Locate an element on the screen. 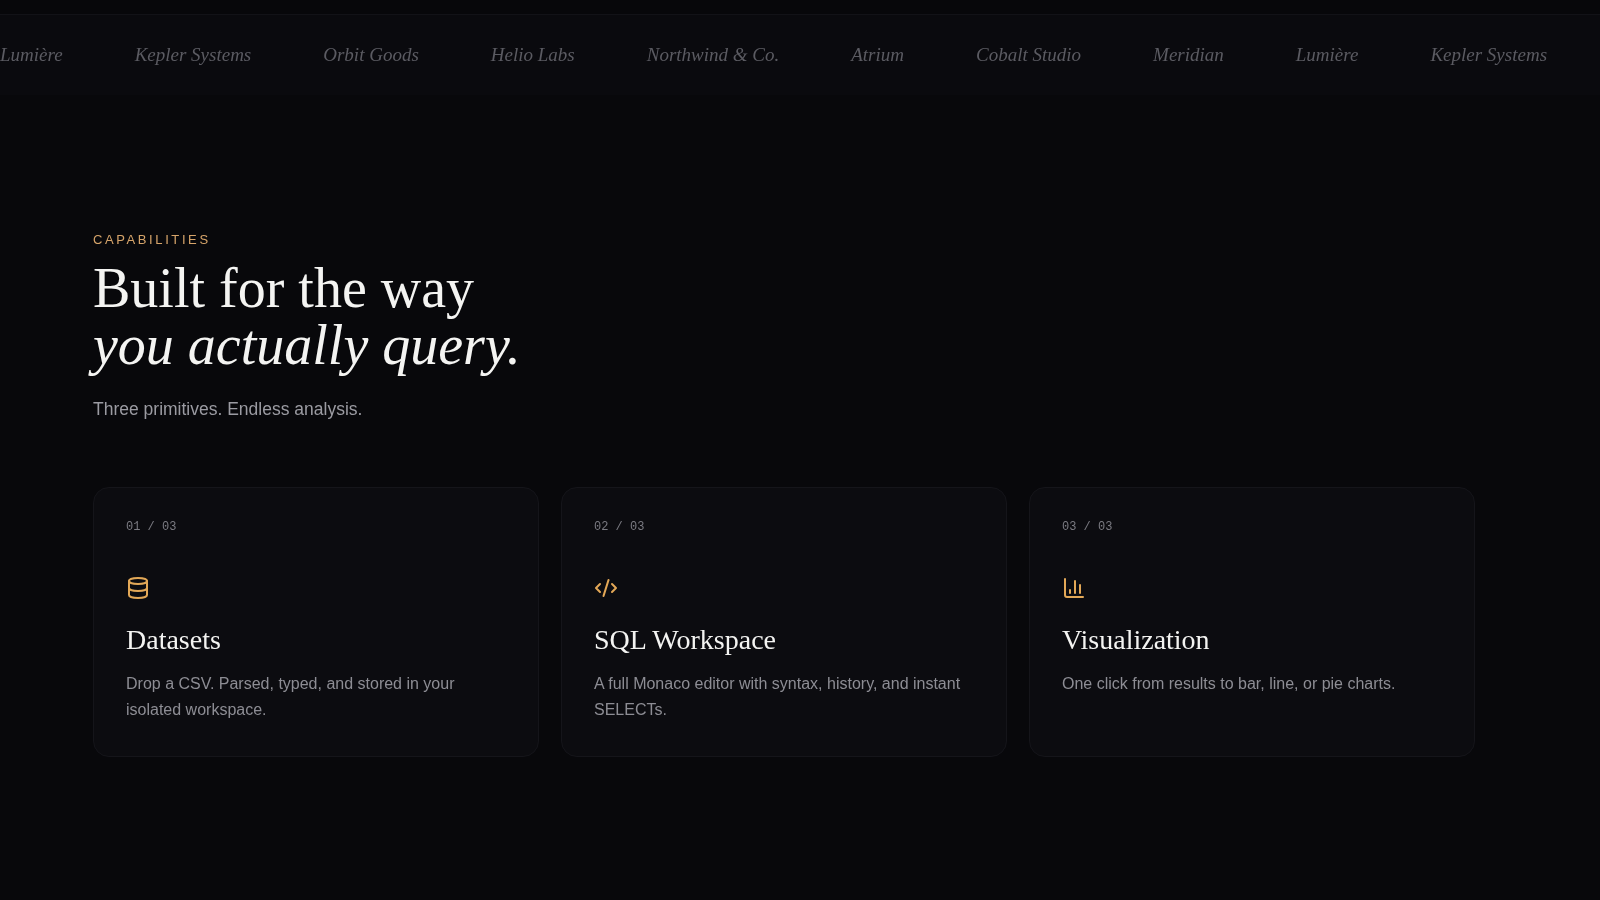  bar-chart-icon is located at coordinates (1074, 588).